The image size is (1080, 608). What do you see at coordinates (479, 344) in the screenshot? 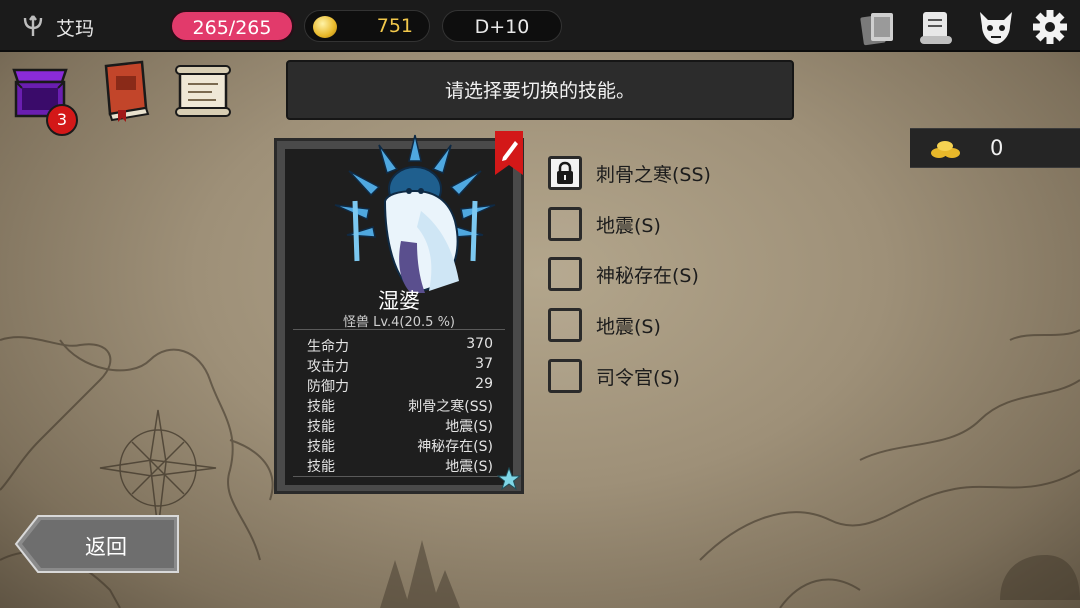
I see `stat-value: 370` at bounding box center [479, 344].